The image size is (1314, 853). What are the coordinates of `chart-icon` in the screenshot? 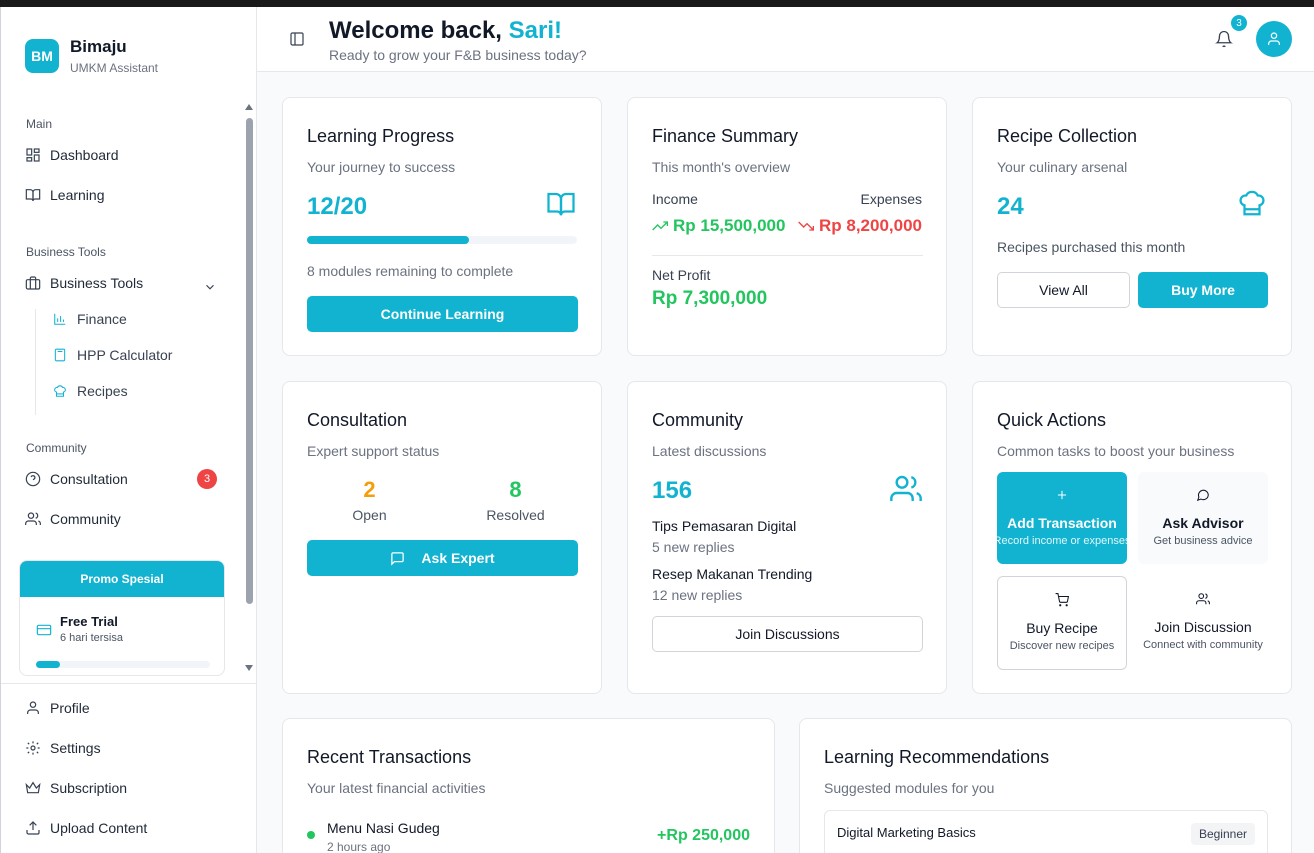 It's located at (60, 319).